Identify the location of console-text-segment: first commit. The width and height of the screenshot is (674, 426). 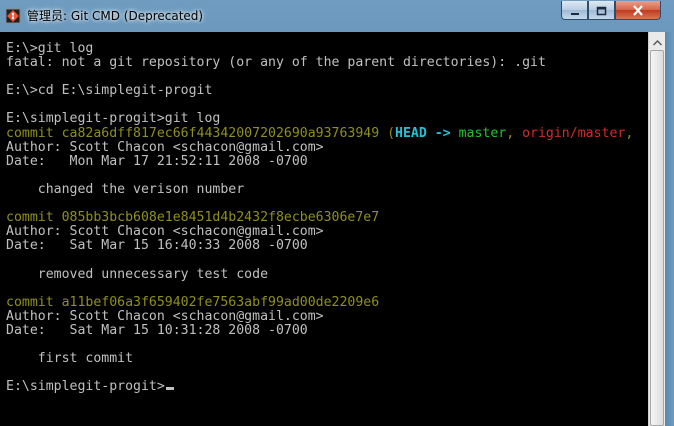
(70, 359).